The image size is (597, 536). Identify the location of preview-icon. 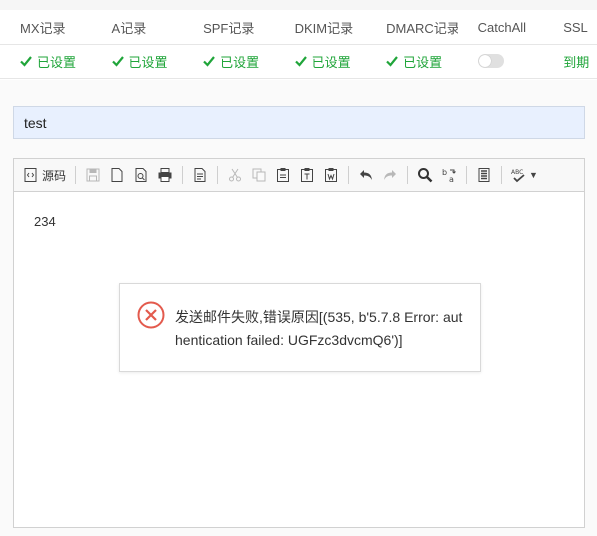
(141, 175).